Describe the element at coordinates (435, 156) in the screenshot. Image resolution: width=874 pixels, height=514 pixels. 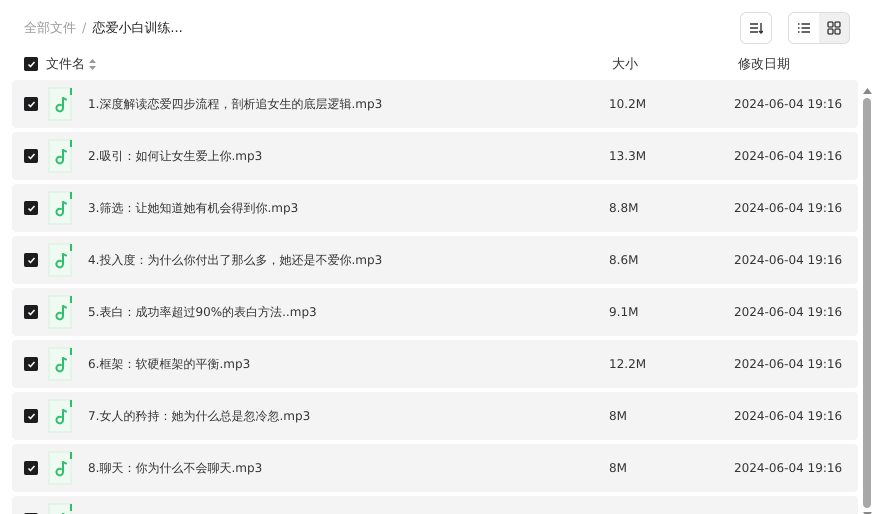
I see `file-row: 2.吸引：如何让女生爱上你.mp3 13.3M 2024-06-04 19:16` at that location.